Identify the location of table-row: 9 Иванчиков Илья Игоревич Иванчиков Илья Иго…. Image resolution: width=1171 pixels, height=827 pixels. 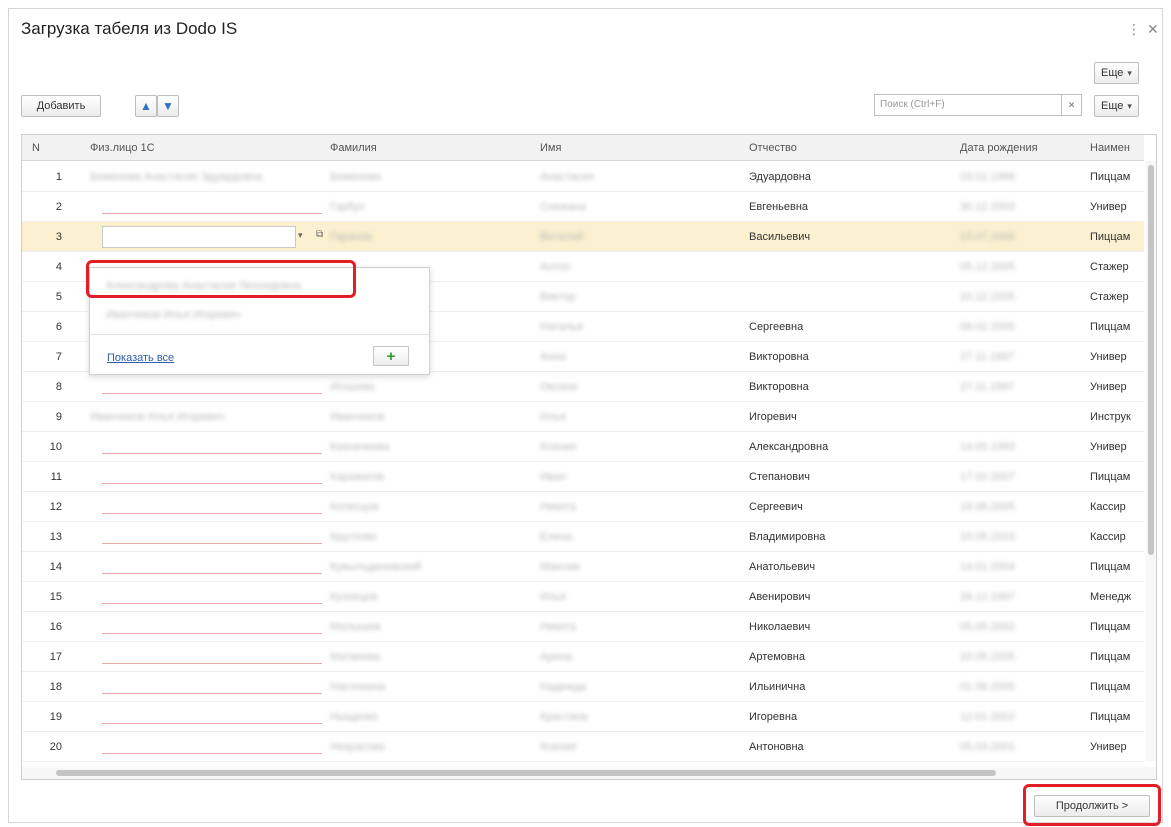
(583, 417).